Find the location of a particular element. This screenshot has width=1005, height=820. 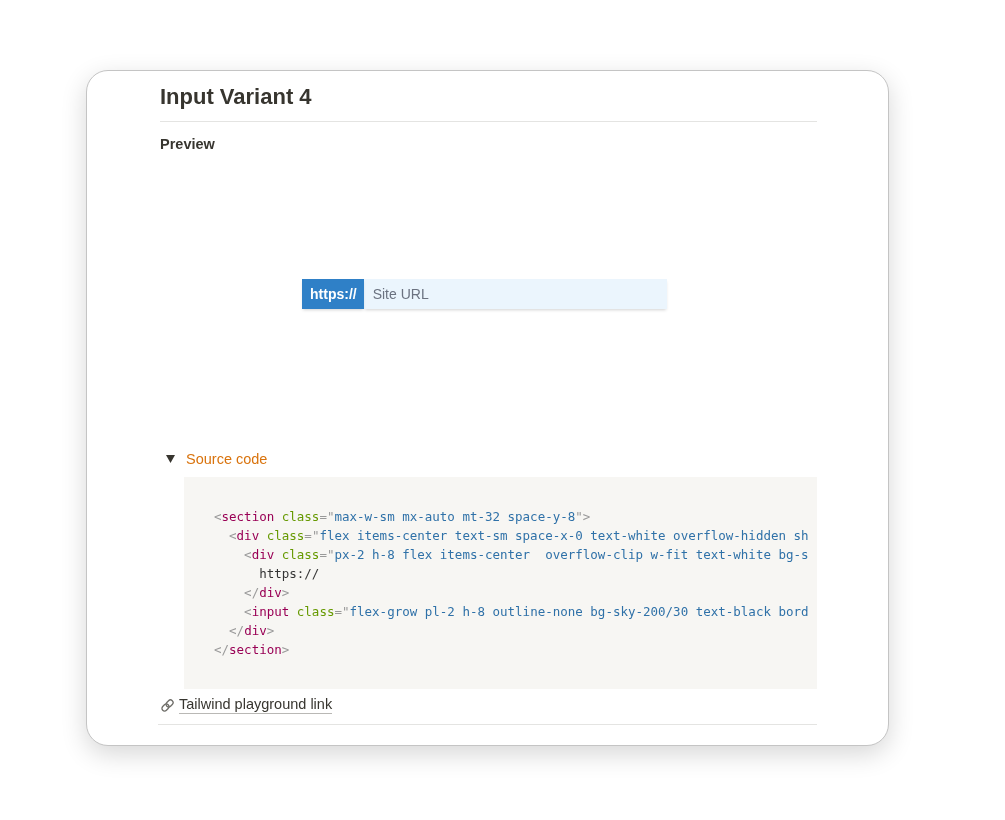

link-icon is located at coordinates (167, 705).